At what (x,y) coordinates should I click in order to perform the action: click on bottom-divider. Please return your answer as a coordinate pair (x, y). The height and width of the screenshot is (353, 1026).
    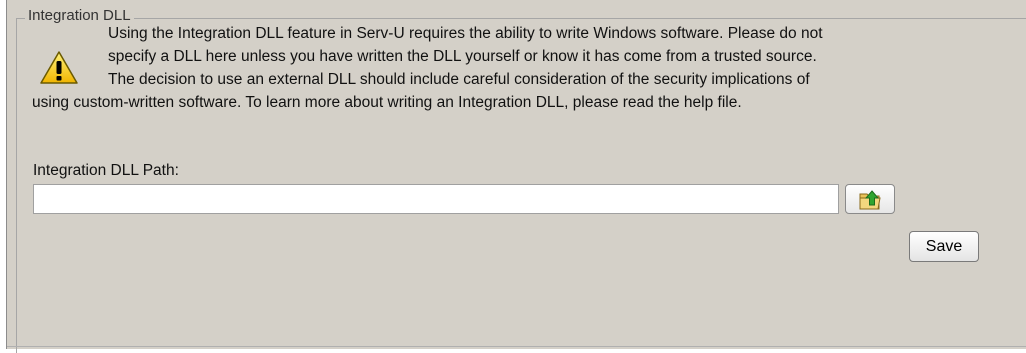
    Looking at the image, I should click on (516, 346).